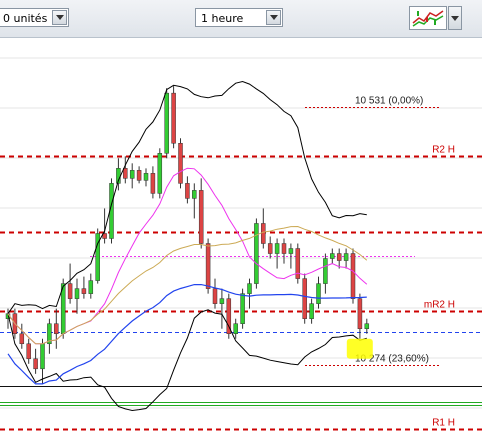 This screenshot has height=439, width=482. I want to click on chart-toolbar: 0 unités 1 heure, so click(241, 19).